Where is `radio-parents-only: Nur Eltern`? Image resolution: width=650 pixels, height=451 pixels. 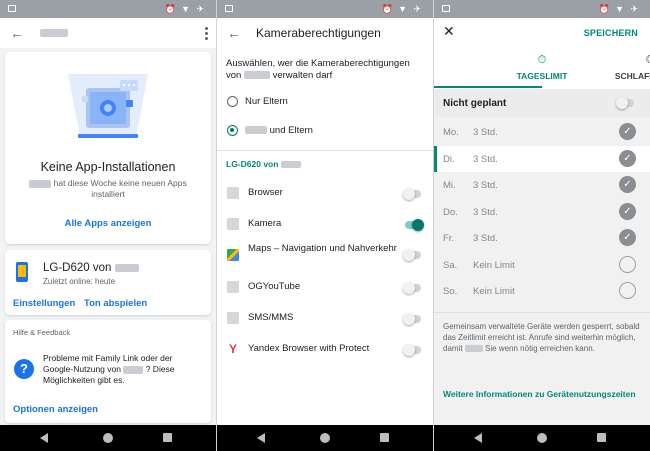
radio-parents-only: Nur Eltern is located at coordinates (327, 102).